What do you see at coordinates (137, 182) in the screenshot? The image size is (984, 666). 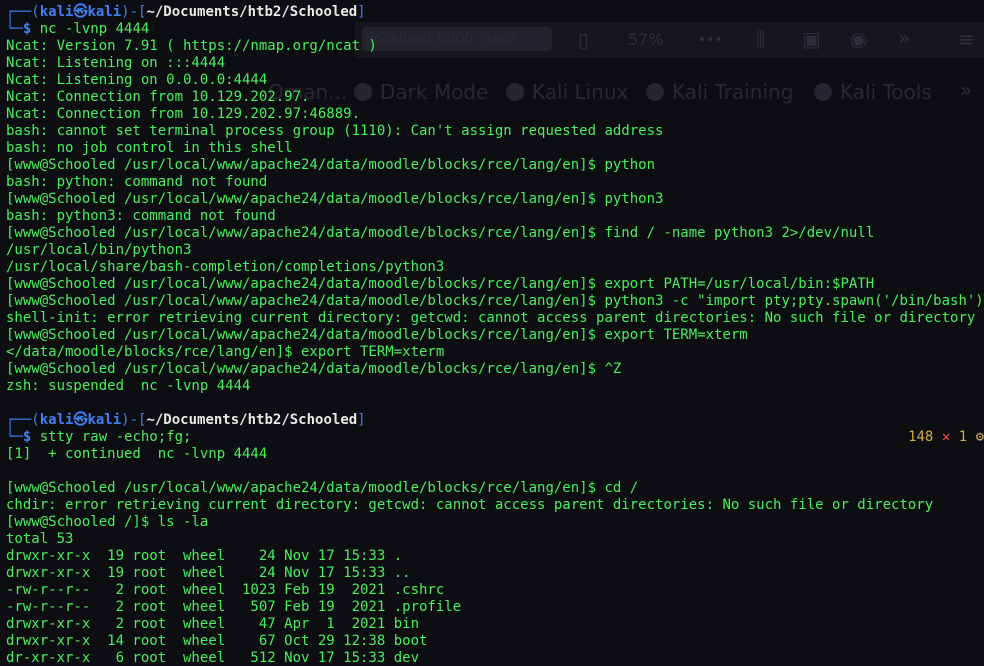 I see `output-line: bash: python: command not found` at bounding box center [137, 182].